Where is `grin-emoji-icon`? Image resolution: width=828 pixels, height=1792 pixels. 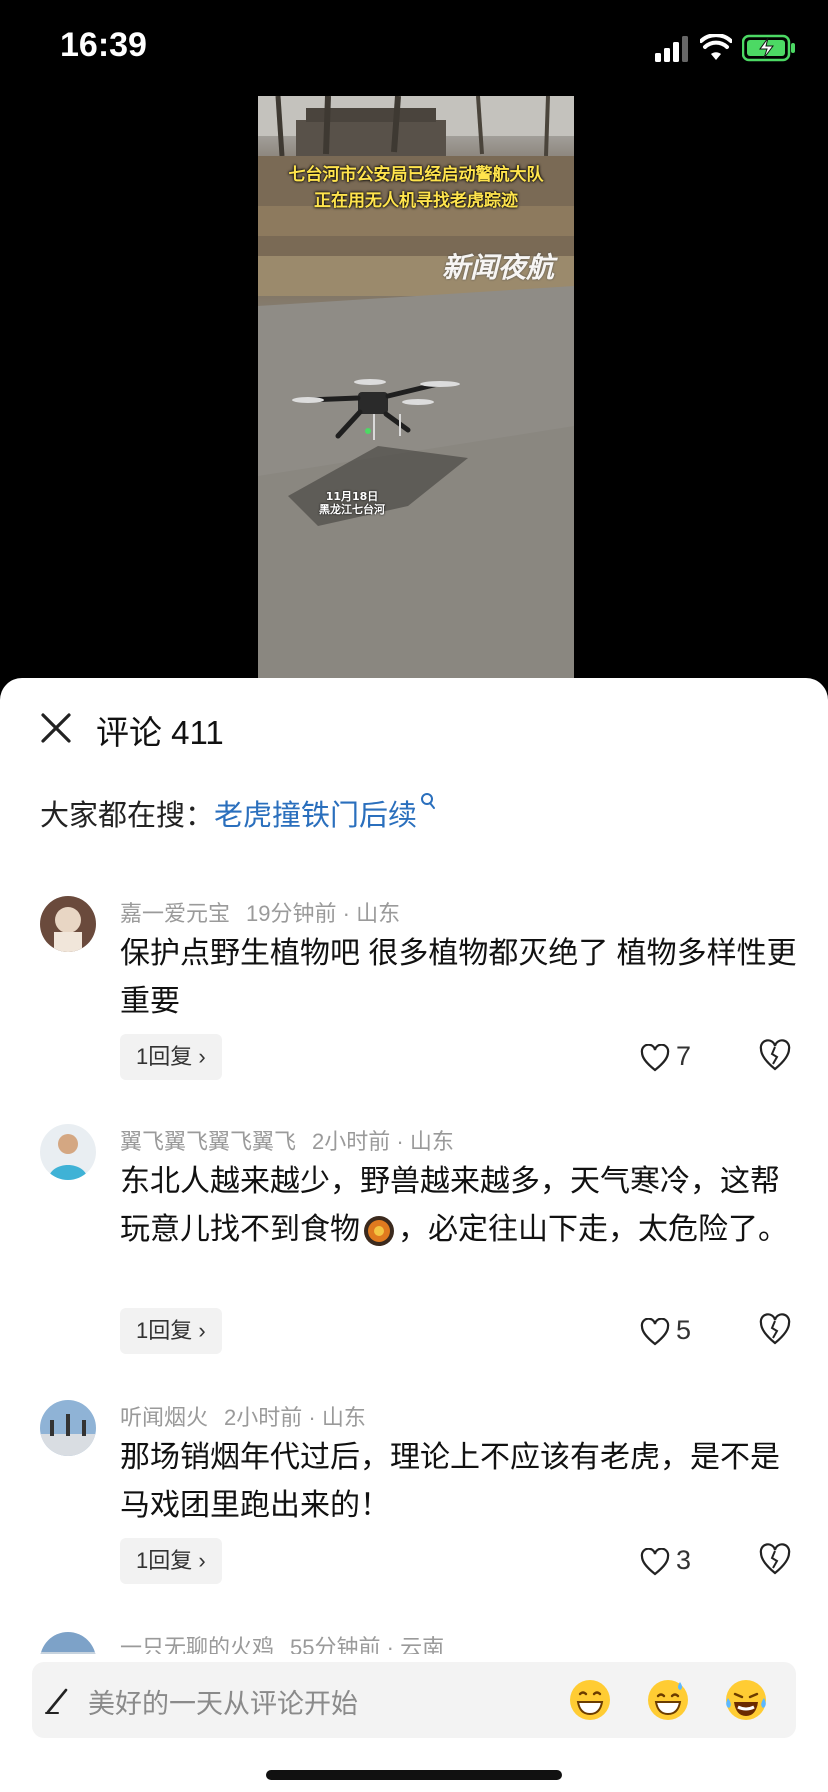 grin-emoji-icon is located at coordinates (590, 1700).